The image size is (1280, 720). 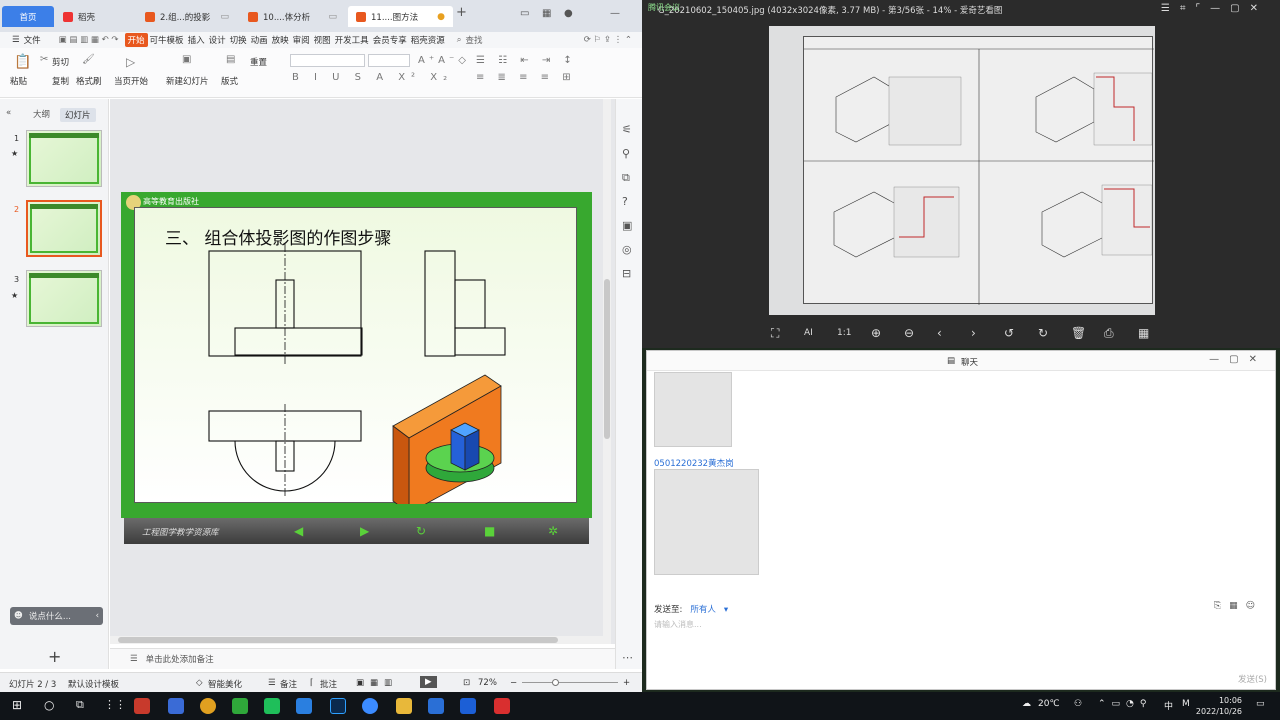 What do you see at coordinates (258, 62) in the screenshot?
I see `reset-button: 重置` at bounding box center [258, 62].